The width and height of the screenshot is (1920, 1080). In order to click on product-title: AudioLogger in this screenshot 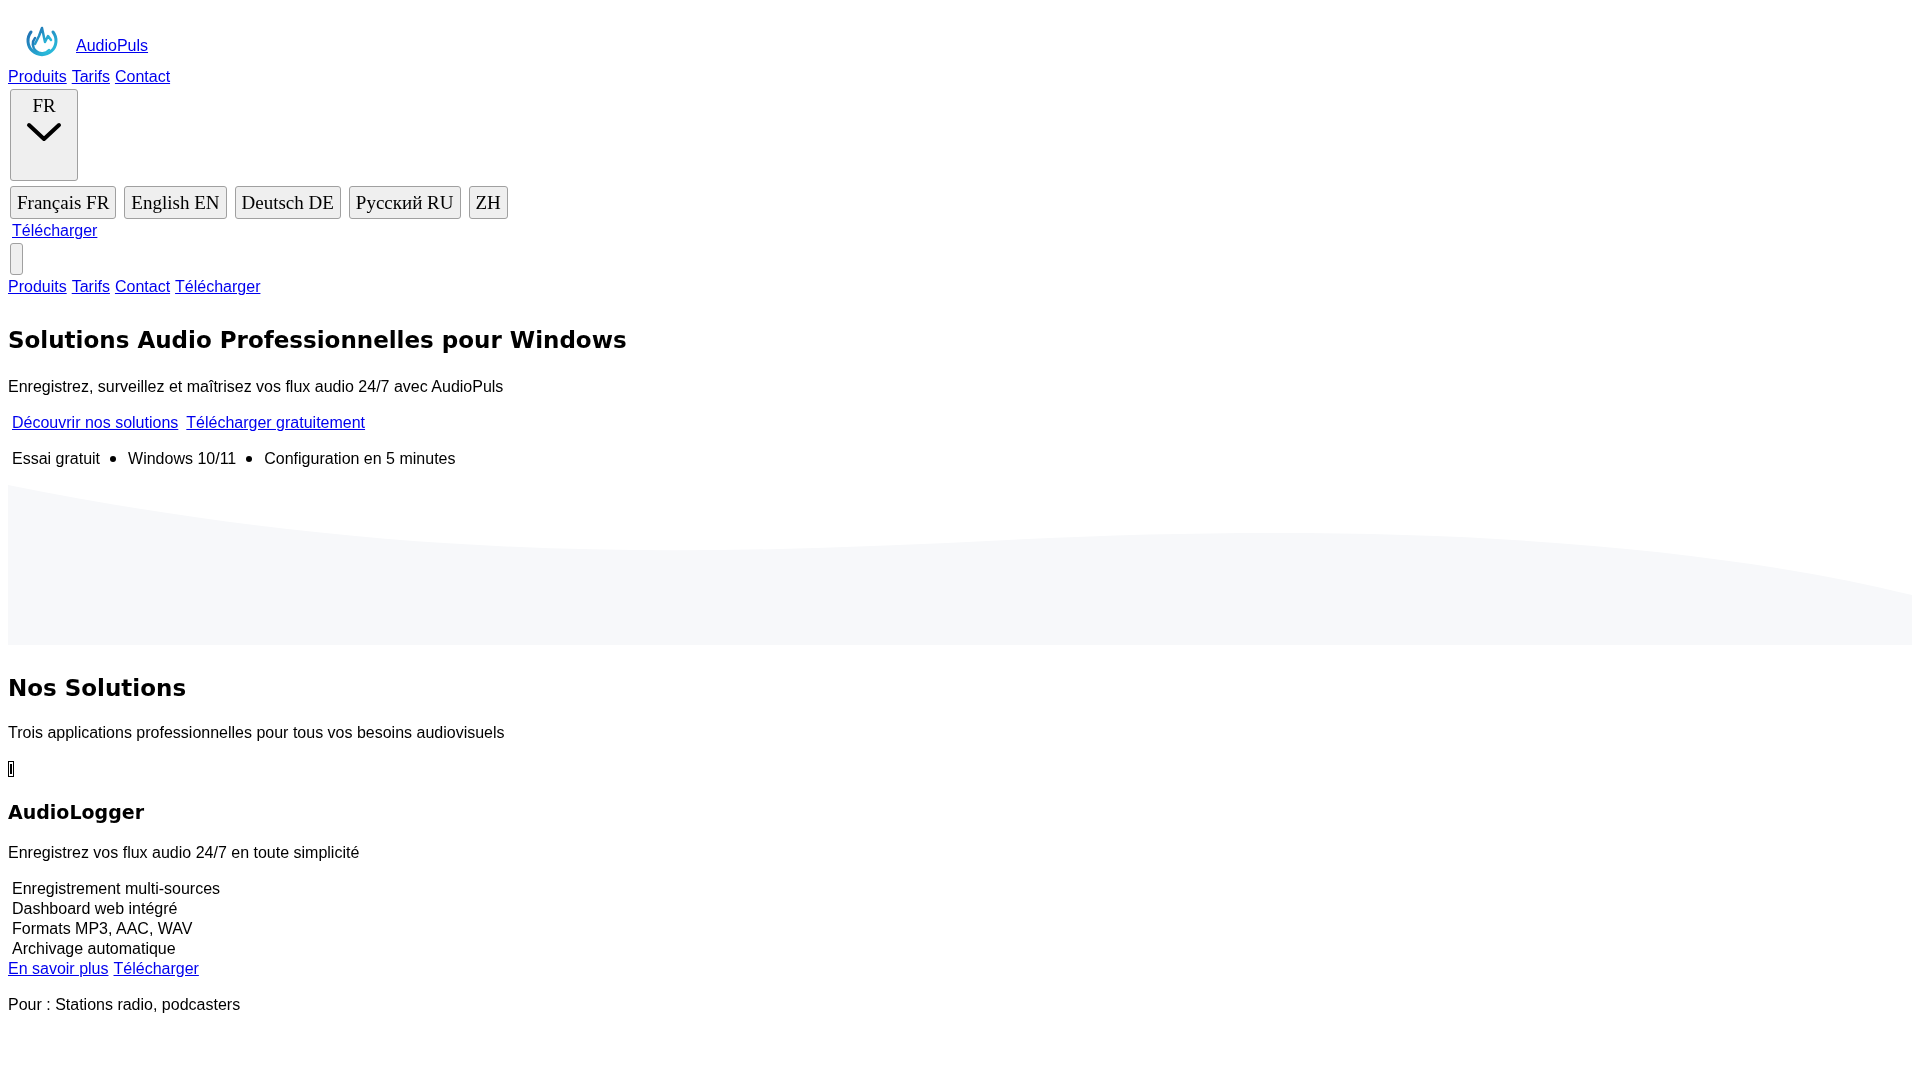, I will do `click(76, 812)`.